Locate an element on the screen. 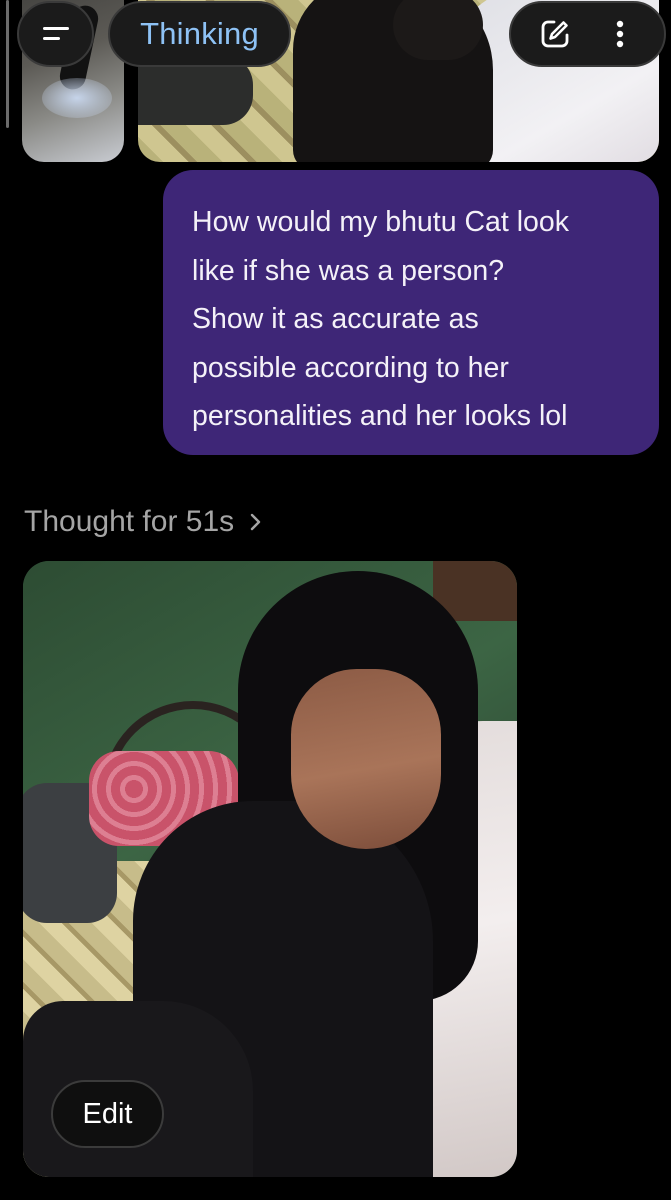 This screenshot has width=671, height=1200. user-message-line: Show it as accurate as is located at coordinates (335, 319).